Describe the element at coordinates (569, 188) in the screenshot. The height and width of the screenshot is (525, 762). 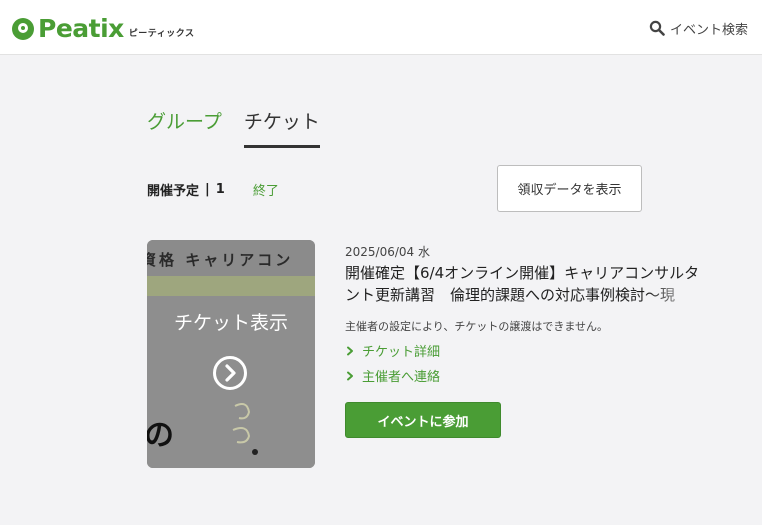
I see `show-receipt-button: 領収データを表示` at that location.